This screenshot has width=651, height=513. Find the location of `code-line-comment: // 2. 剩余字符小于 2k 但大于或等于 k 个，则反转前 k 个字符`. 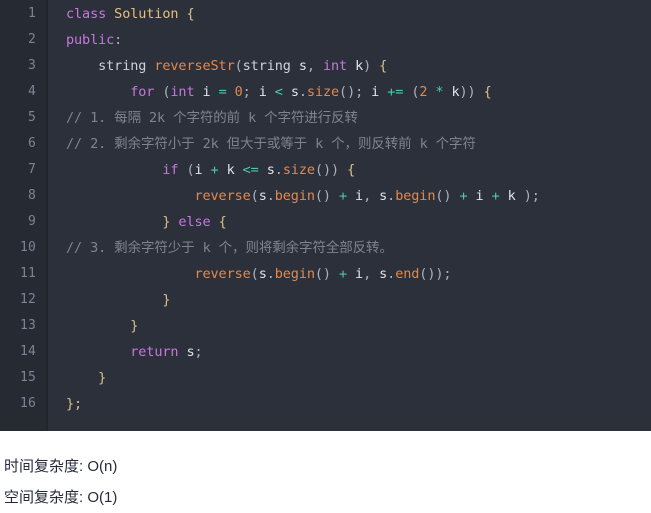

code-line-comment: // 2. 剩余字符小于 2k 但大于或等于 k 个，则反转前 k 个字符 is located at coordinates (271, 144).